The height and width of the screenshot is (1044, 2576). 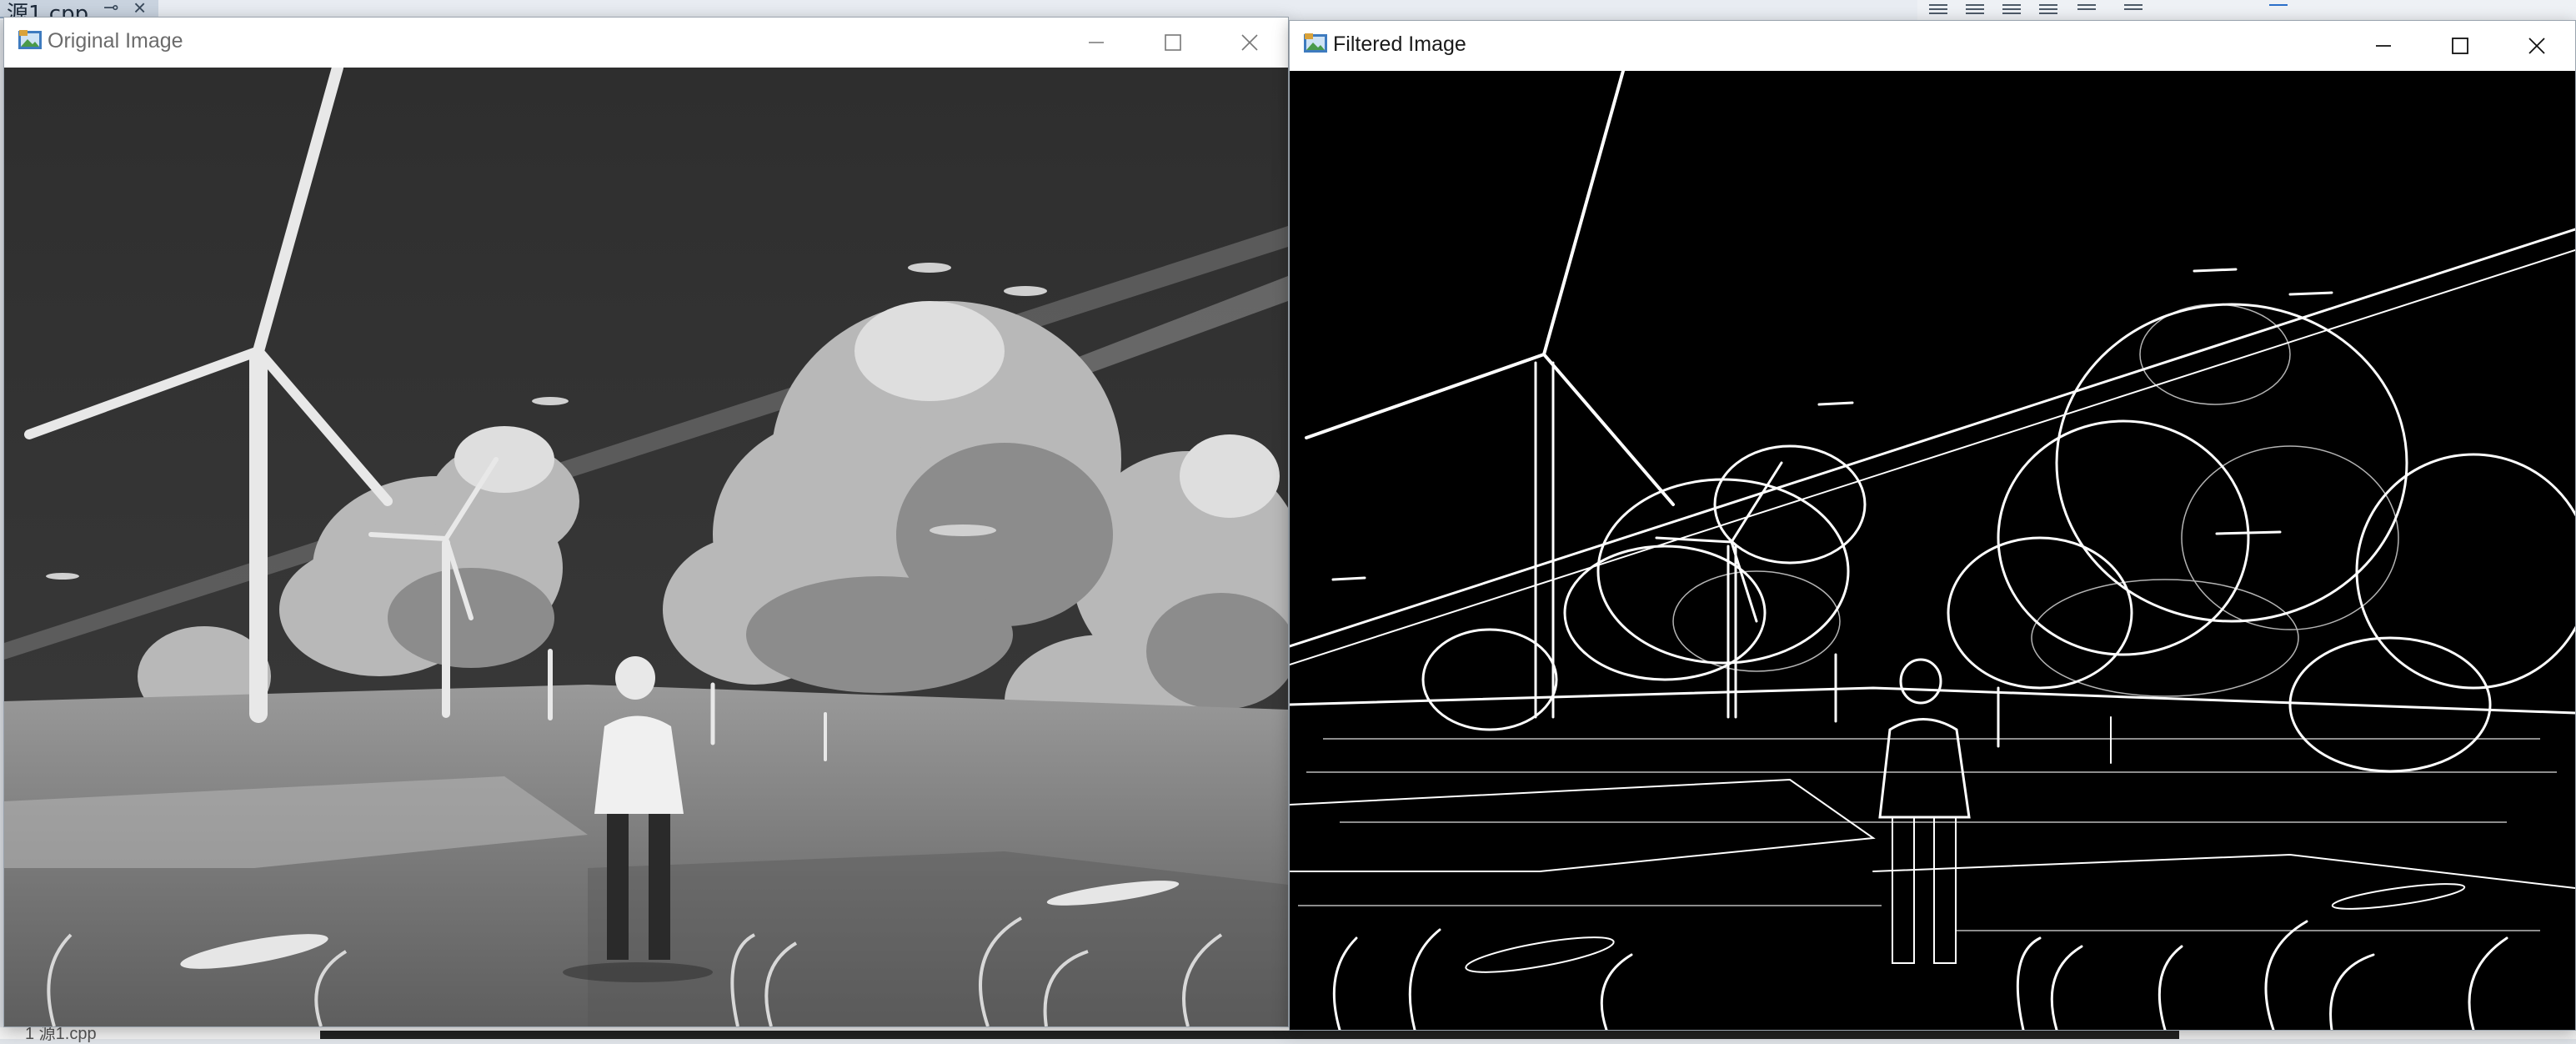 What do you see at coordinates (1938, 9) in the screenshot?
I see `align-left-icon` at bounding box center [1938, 9].